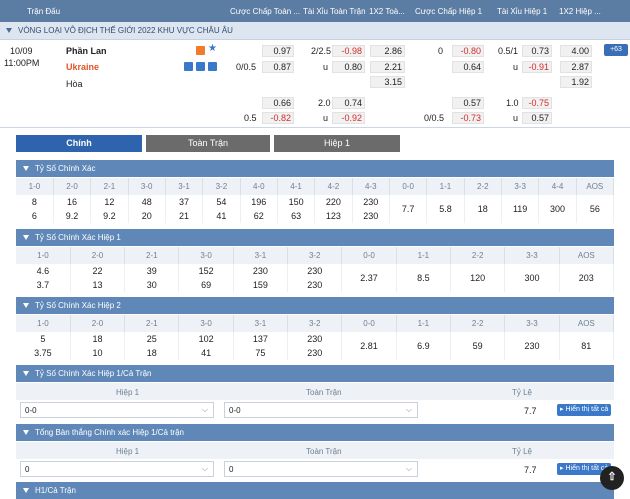  Describe the element at coordinates (152, 271) in the screenshot. I see `score-odds-cell: 39` at that location.